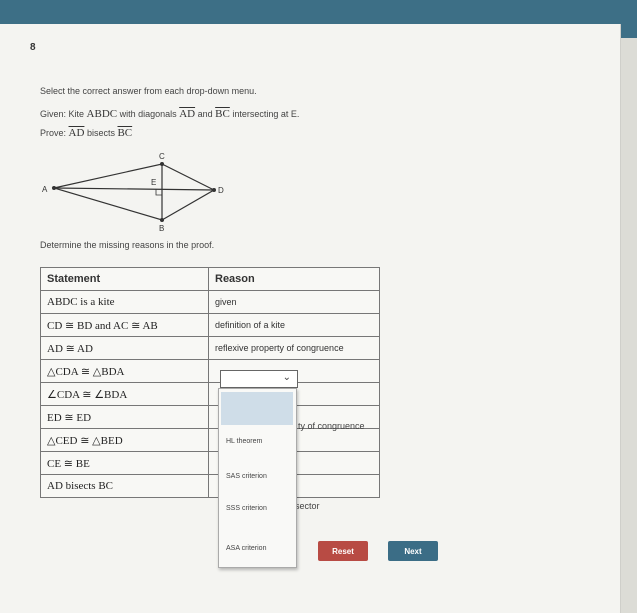 This screenshot has height=613, width=637. I want to click on statement-cell: CD ≅ BD and AC ≅ AB, so click(124, 325).